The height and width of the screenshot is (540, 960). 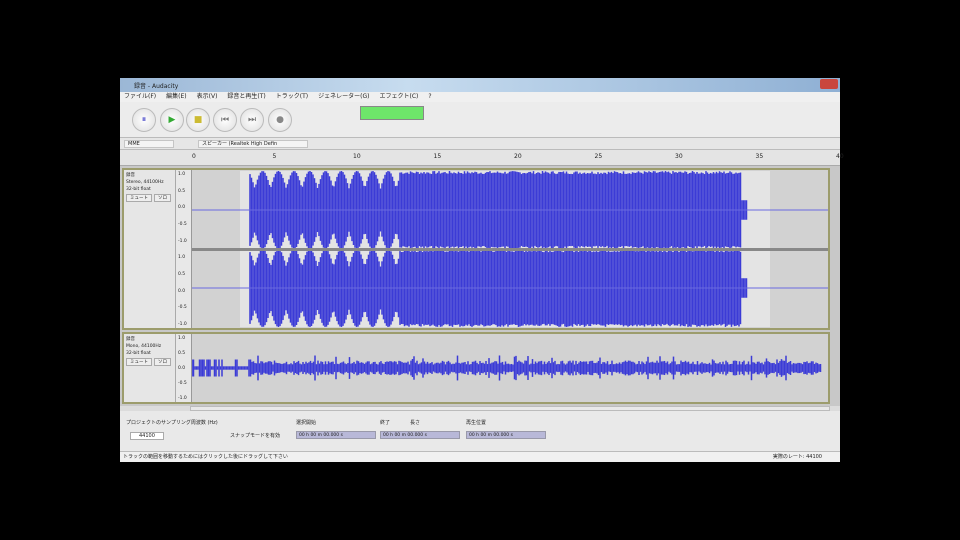 I want to click on record-button: ●, so click(x=280, y=120).